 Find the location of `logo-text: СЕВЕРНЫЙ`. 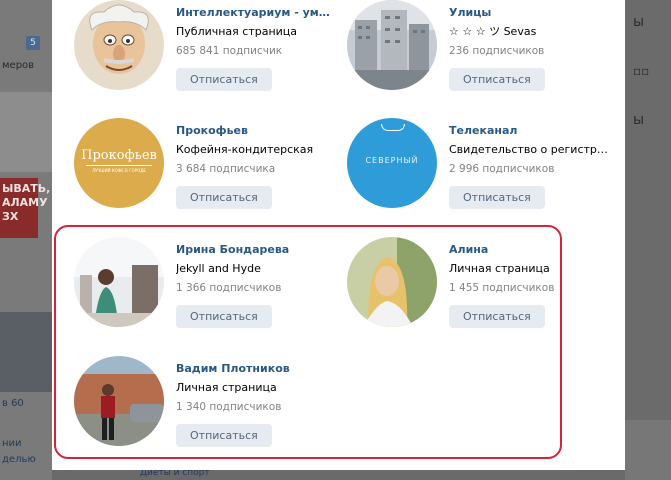

logo-text: СЕВЕРНЫЙ is located at coordinates (392, 160).